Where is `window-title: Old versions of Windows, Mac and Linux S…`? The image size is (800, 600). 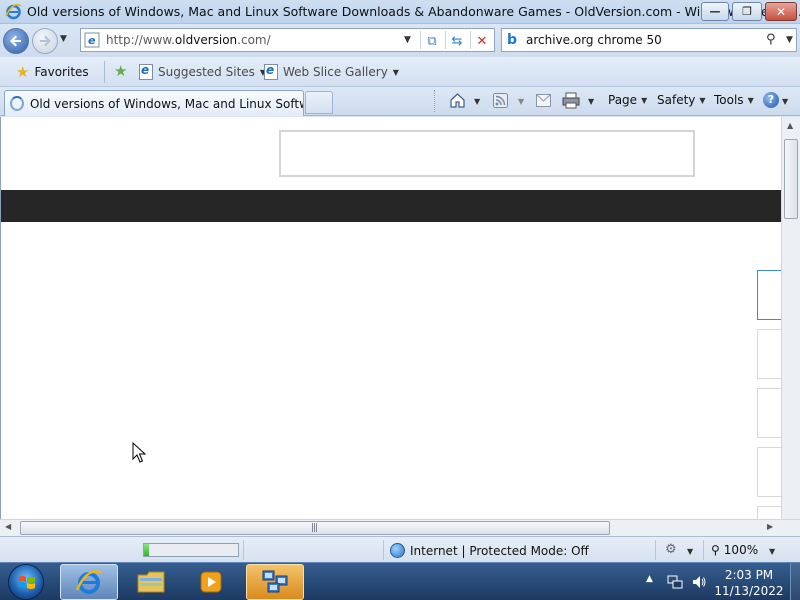
window-title: Old versions of Windows, Mac and Linux S… is located at coordinates (413, 11).